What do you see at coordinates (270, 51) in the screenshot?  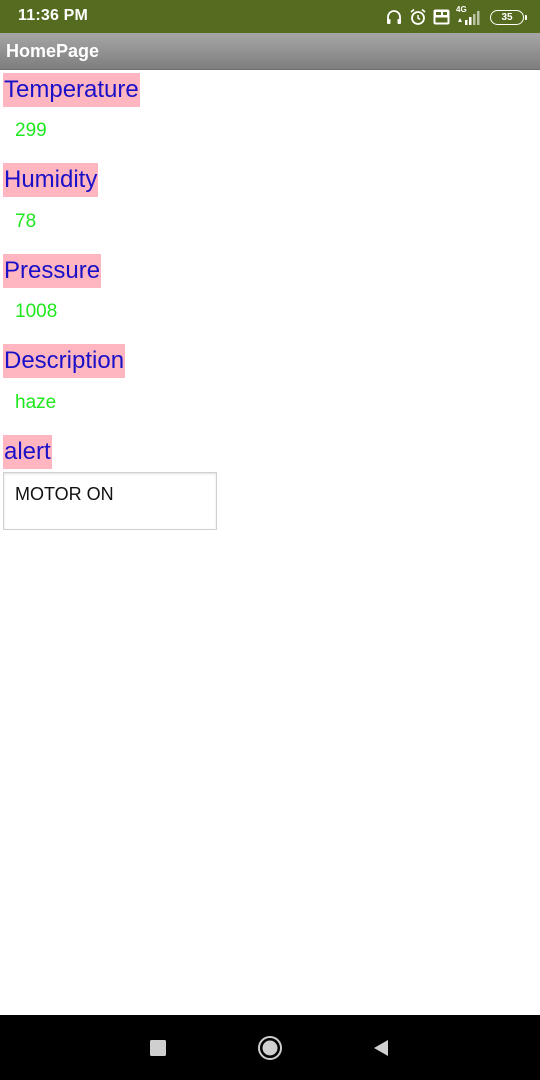 I see `title-bar: HomePage` at bounding box center [270, 51].